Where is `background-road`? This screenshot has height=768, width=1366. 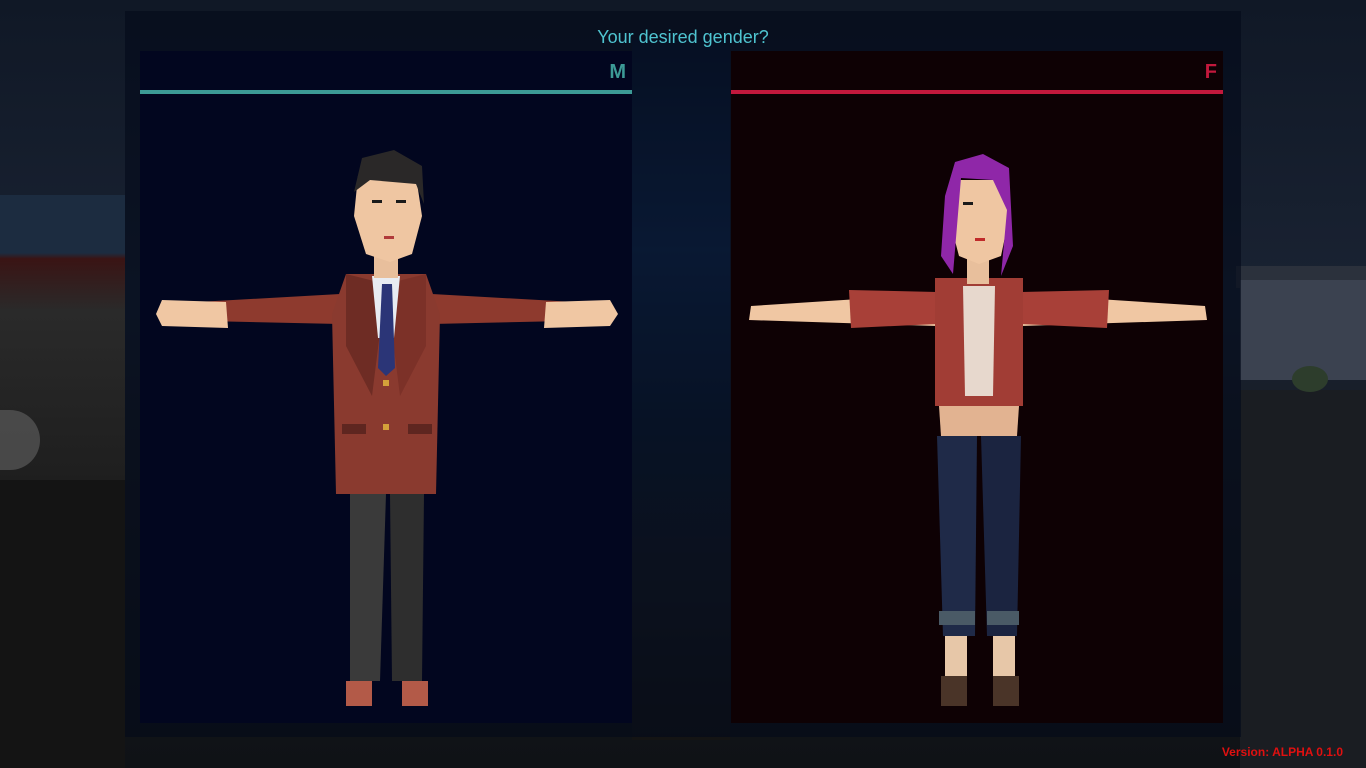
background-road is located at coordinates (62, 624).